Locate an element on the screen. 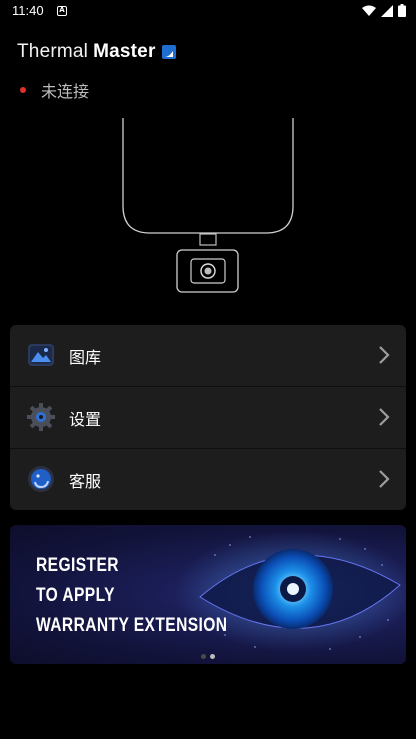 Image resolution: width=416 pixels, height=739 pixels. app-logo: Thermal Master is located at coordinates (96, 52).